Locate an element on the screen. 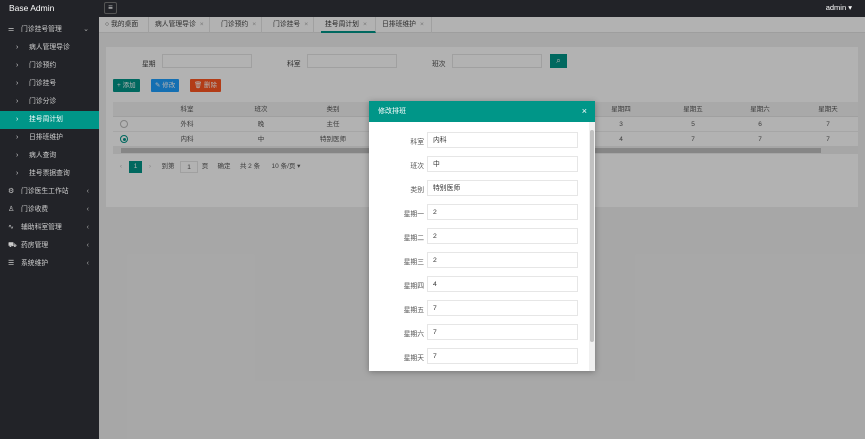 This screenshot has height=439, width=865. wednesday-field: 2 is located at coordinates (502, 260).